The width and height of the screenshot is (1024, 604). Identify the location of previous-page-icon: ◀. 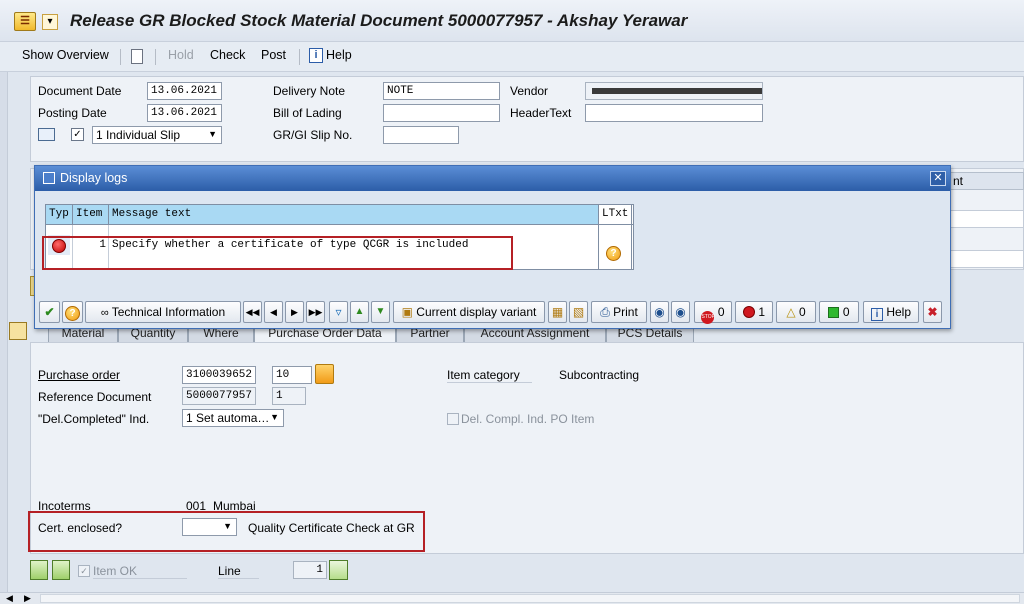
(273, 312).